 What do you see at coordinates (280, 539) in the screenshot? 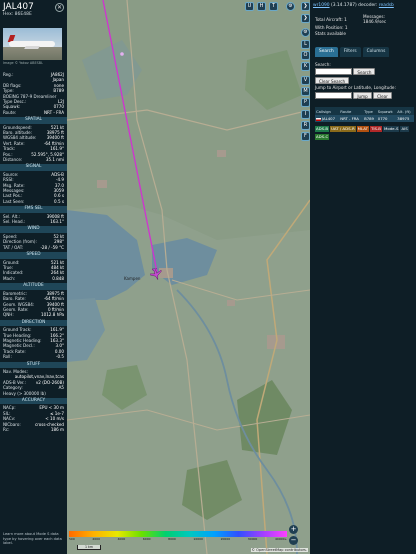
I see `legend-label: 40000+` at bounding box center [280, 539].